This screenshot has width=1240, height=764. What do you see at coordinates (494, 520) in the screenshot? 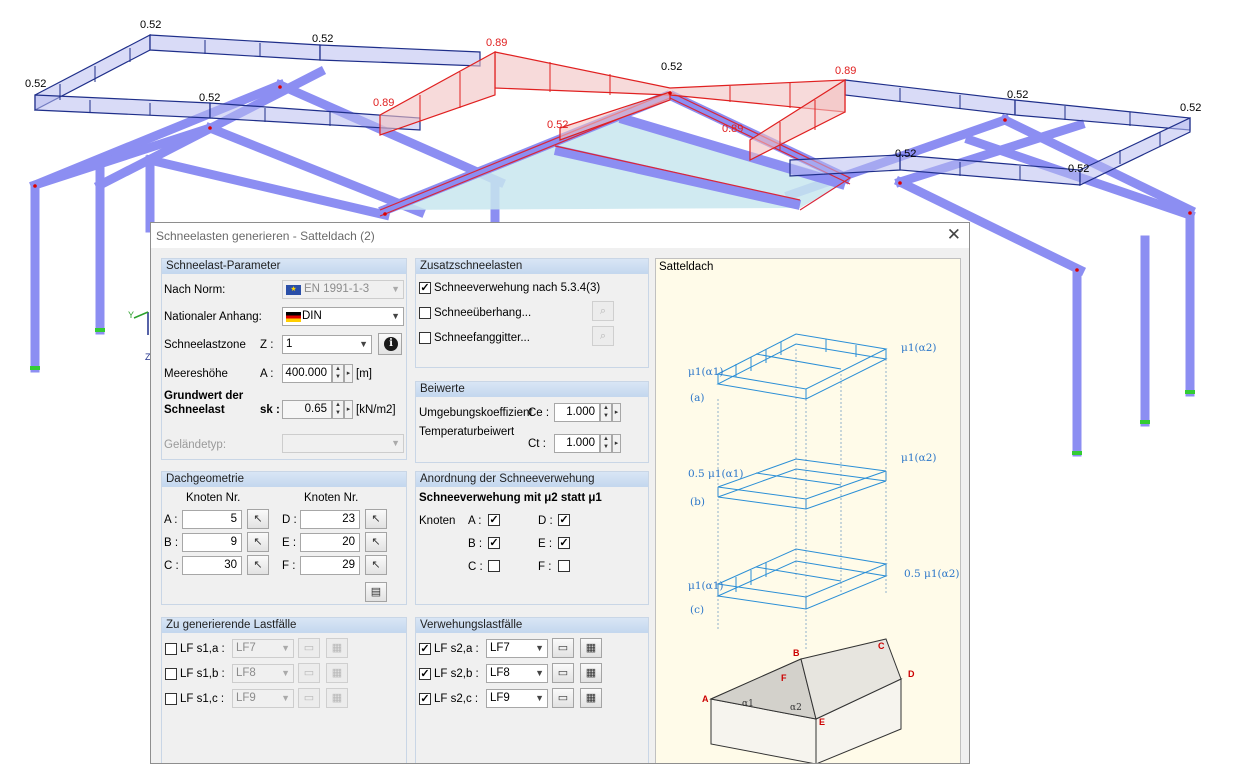
I see `drift-node-a-checkbox: ✓` at bounding box center [494, 520].